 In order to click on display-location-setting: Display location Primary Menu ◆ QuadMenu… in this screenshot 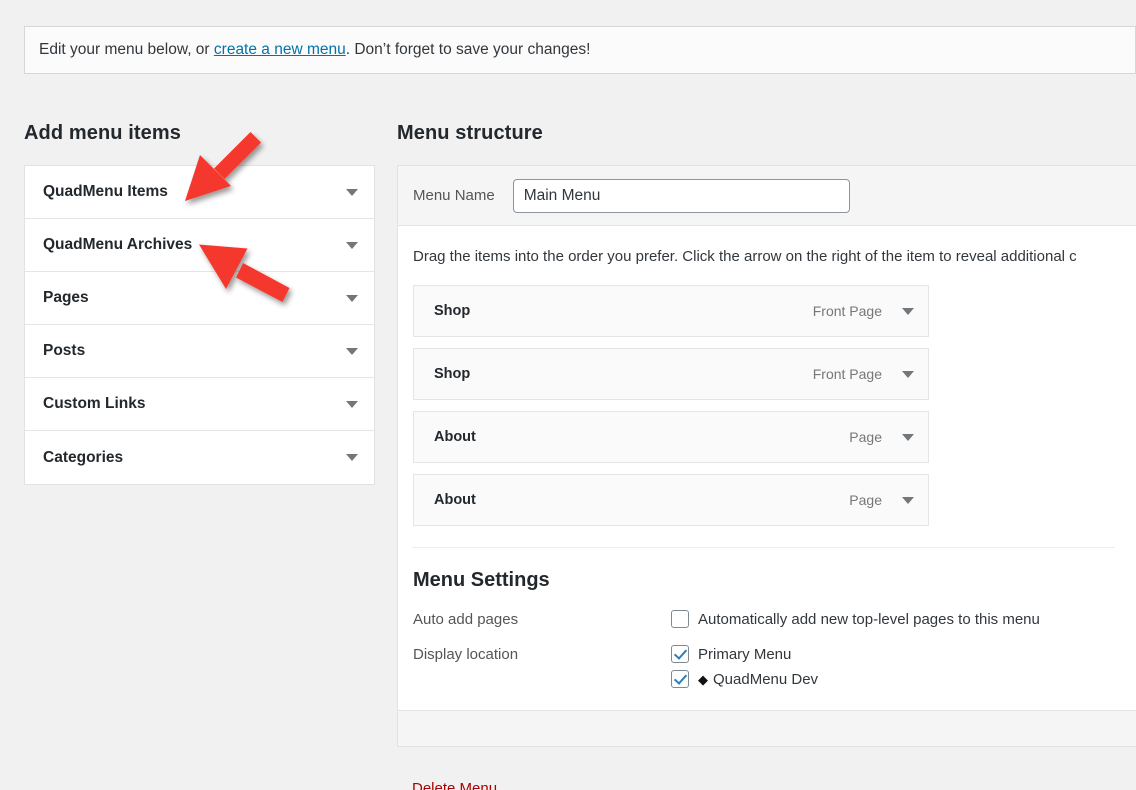, I will do `click(774, 666)`.